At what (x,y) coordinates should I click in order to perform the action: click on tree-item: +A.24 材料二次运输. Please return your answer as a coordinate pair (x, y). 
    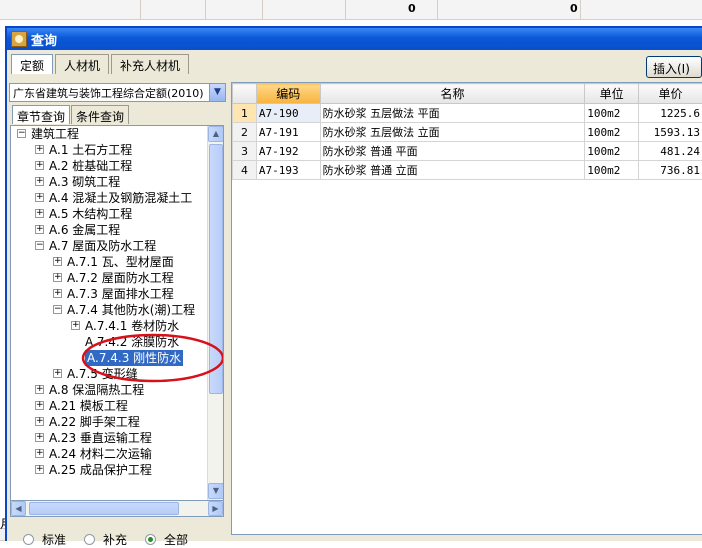
    Looking at the image, I should click on (117, 454).